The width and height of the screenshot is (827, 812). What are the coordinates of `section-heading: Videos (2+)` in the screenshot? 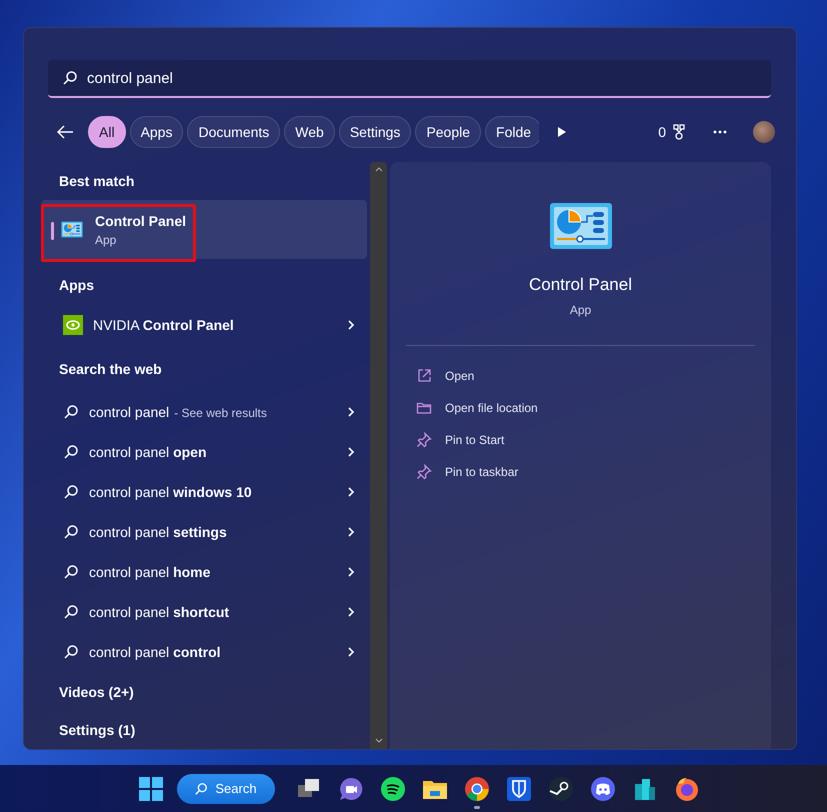 It's located at (204, 691).